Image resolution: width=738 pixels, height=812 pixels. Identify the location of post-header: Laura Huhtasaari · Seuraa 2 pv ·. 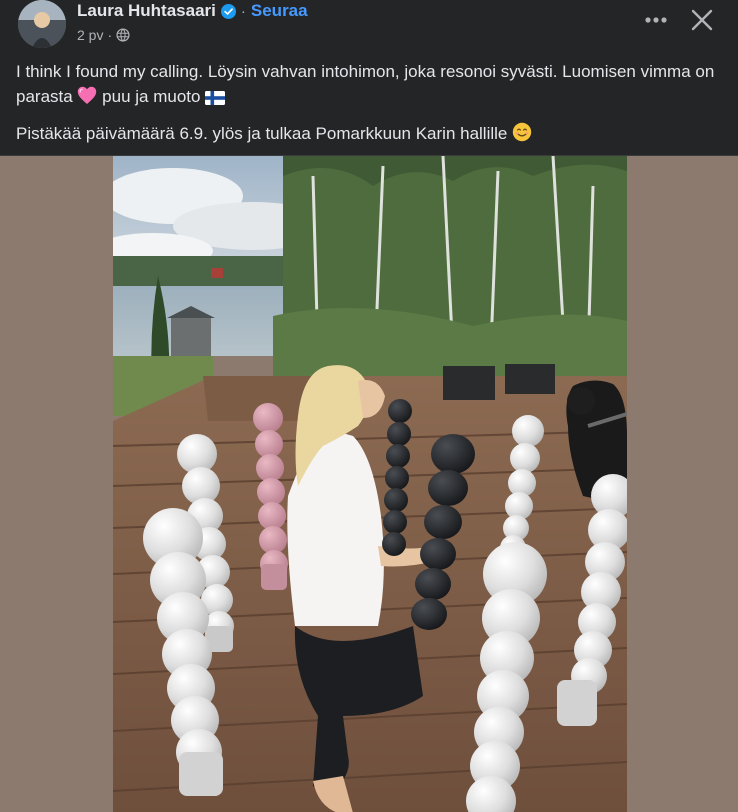
(369, 26).